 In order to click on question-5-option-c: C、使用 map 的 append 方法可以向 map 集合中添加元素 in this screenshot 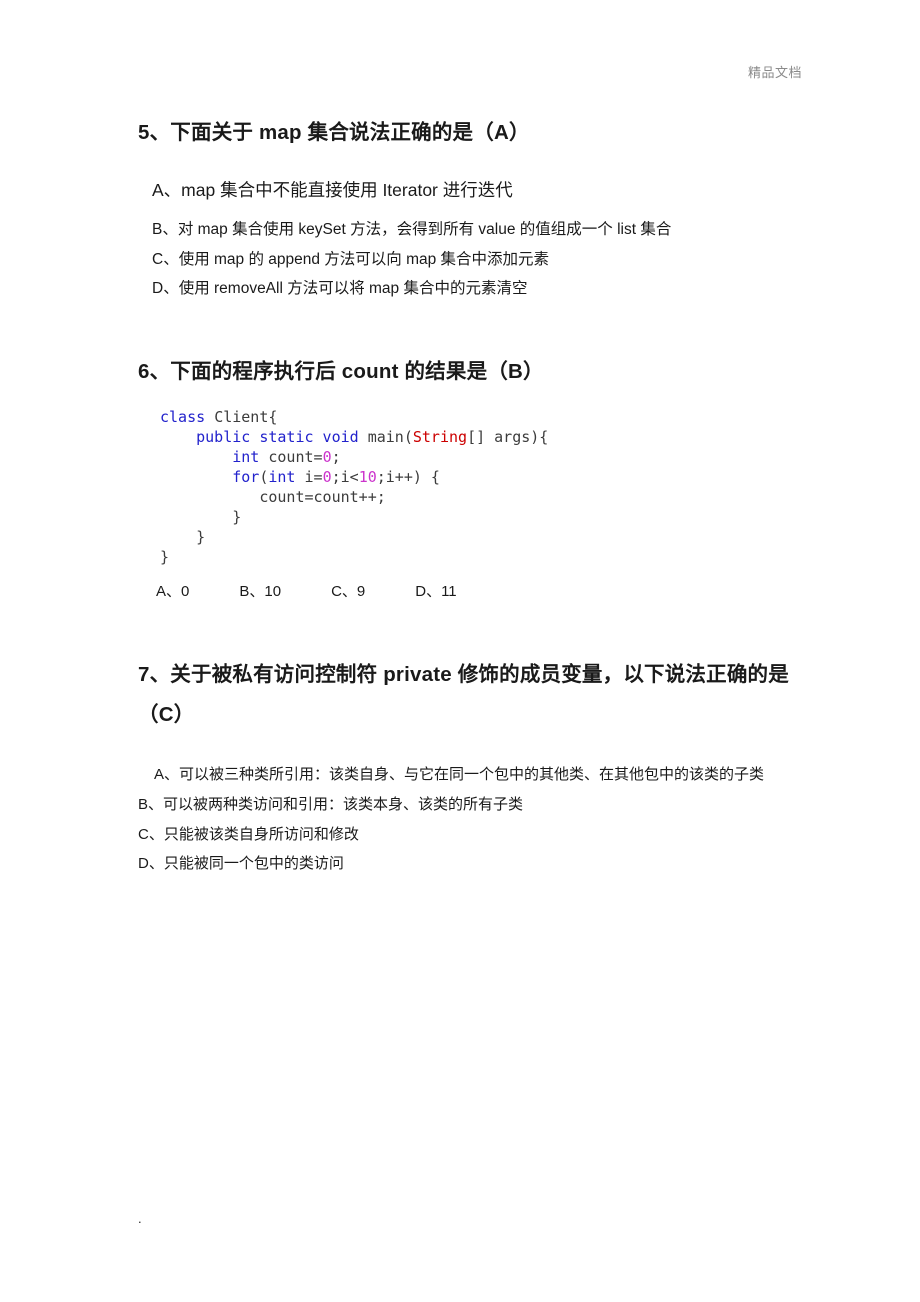, I will do `click(351, 259)`.